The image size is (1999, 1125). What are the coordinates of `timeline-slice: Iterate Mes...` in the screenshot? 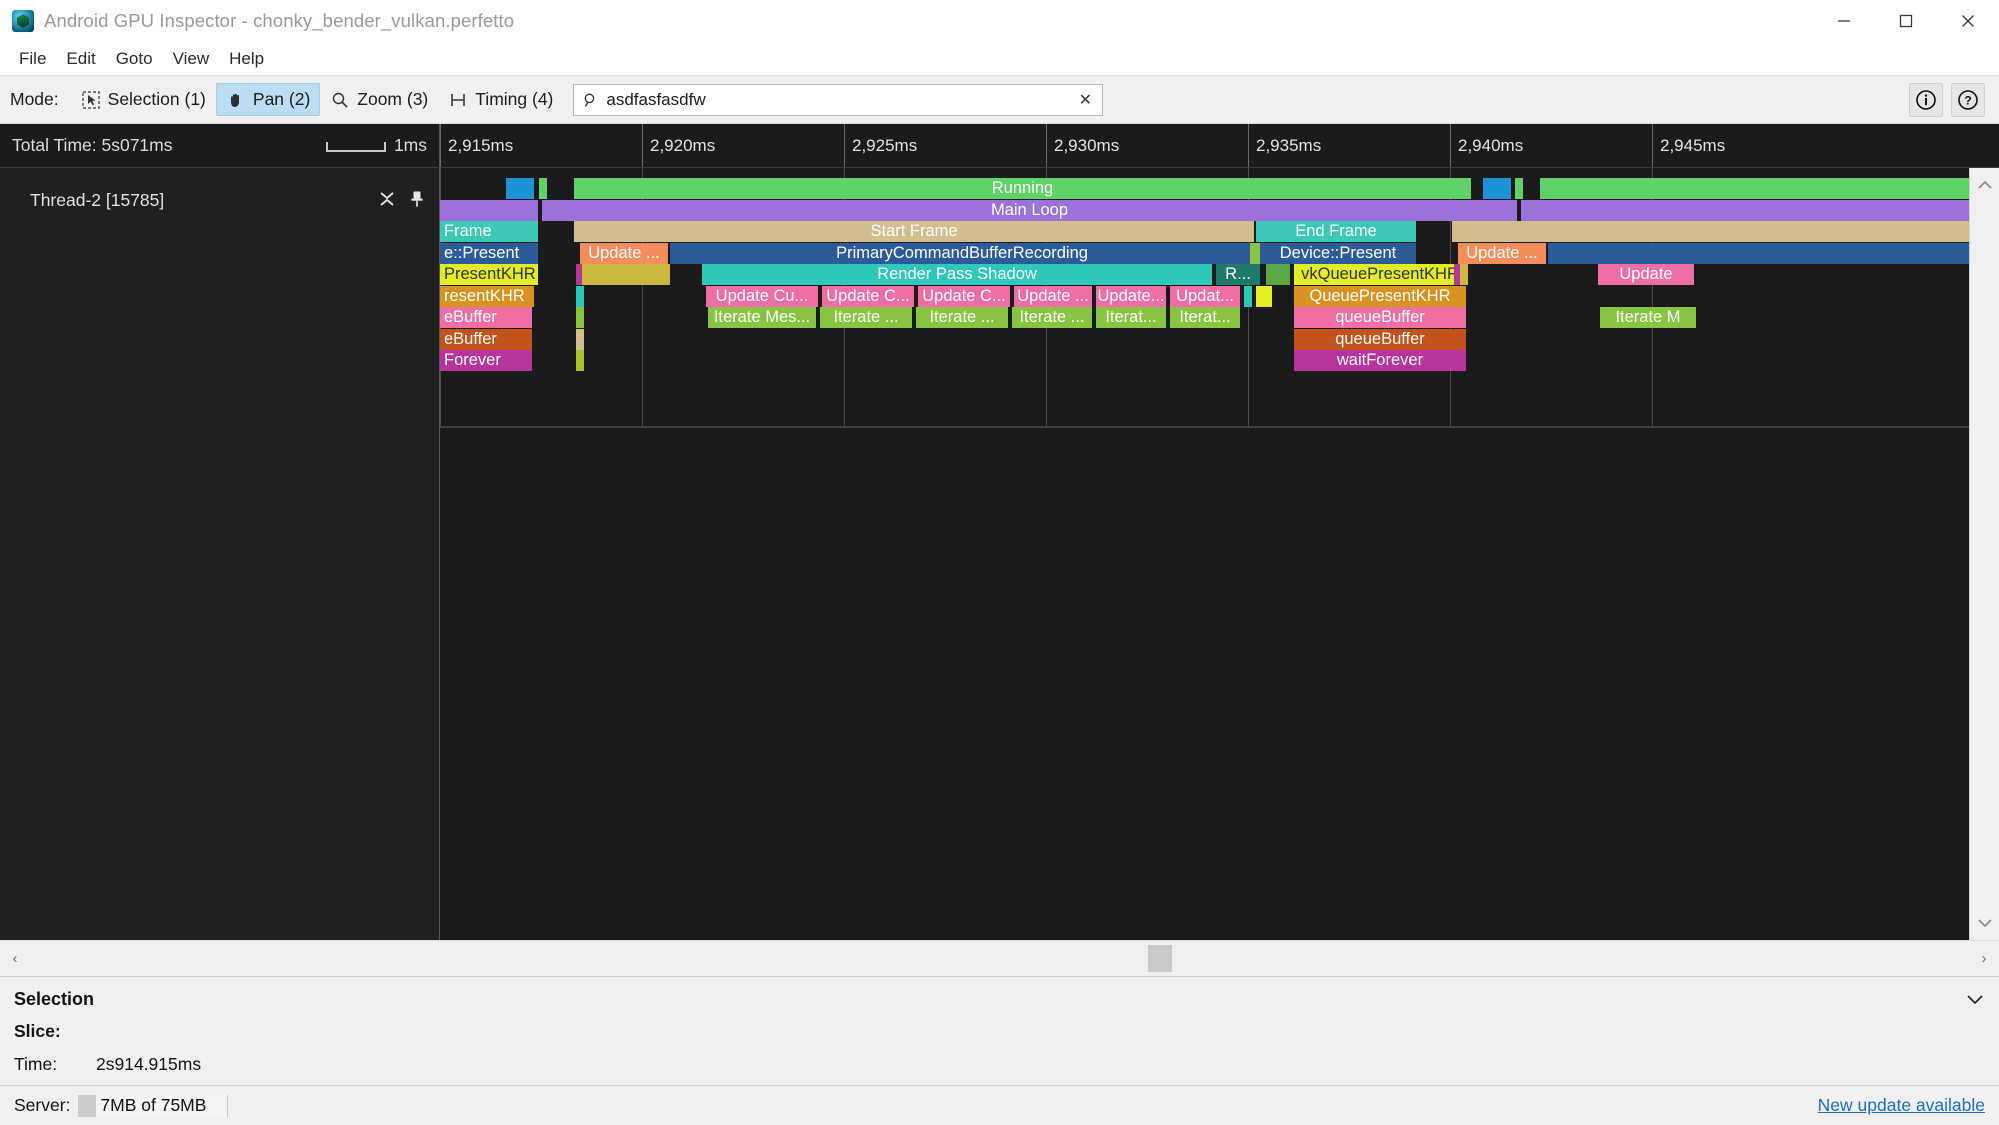 It's located at (762, 317).